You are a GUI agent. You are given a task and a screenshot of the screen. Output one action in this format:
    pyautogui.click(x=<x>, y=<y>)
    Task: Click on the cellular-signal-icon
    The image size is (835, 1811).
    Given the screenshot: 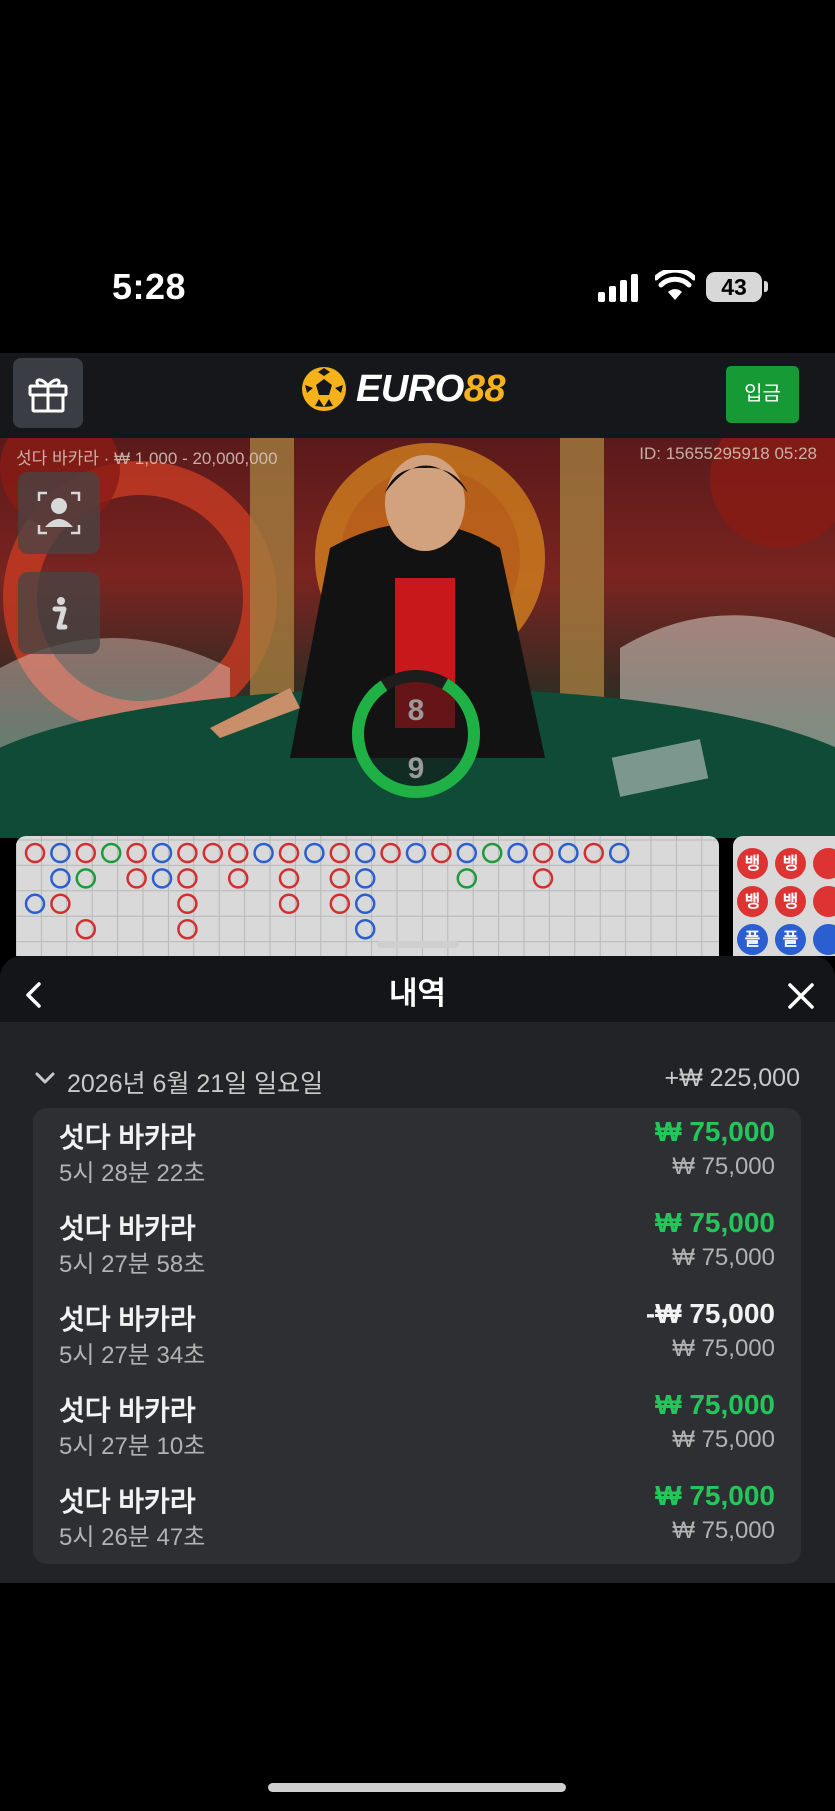 What is the action you would take?
    pyautogui.click(x=618, y=288)
    